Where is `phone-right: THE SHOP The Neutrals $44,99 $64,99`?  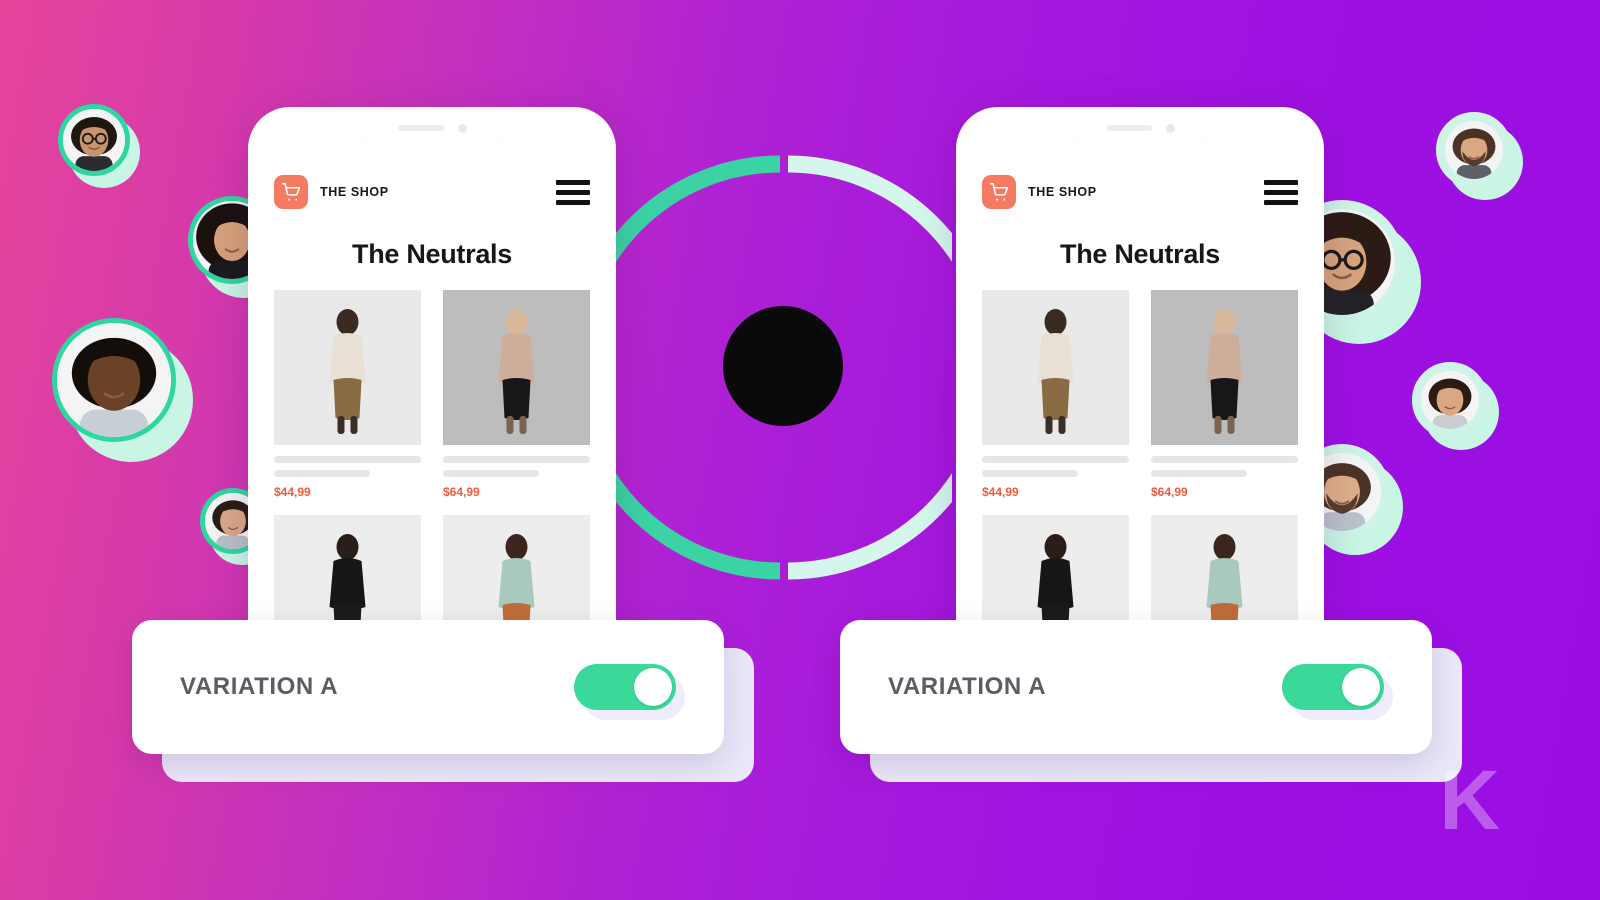 phone-right: THE SHOP The Neutrals $44,99 $64,99 is located at coordinates (1140, 367).